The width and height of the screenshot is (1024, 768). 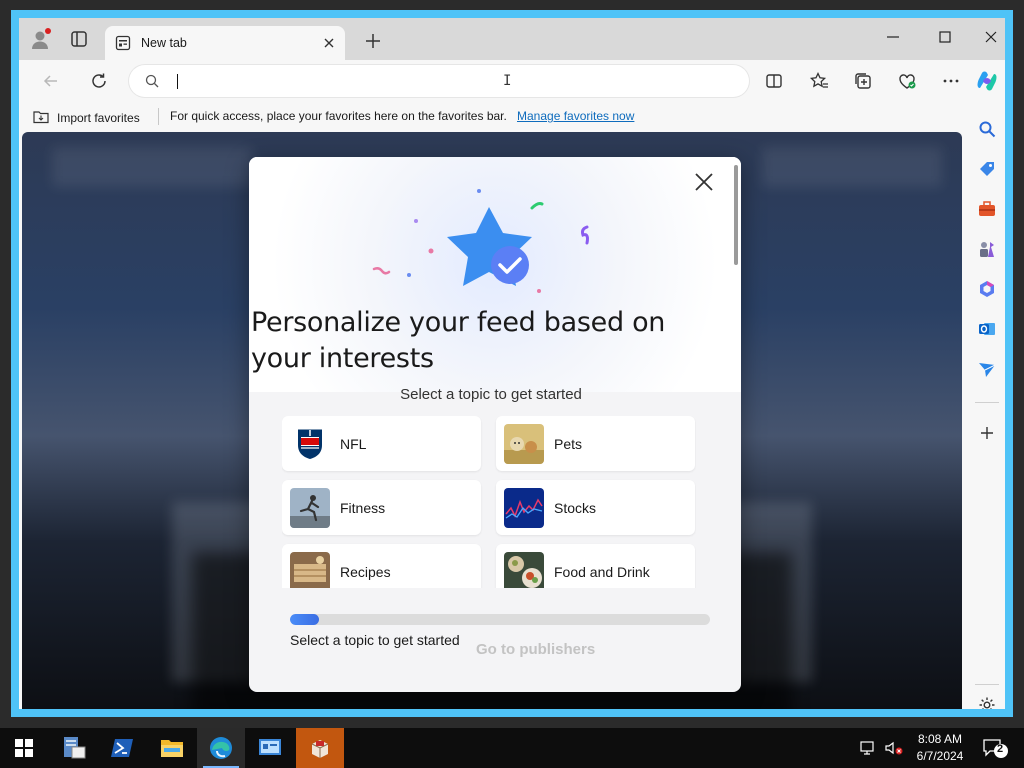 I want to click on windows-start-icon, so click(x=24, y=748).